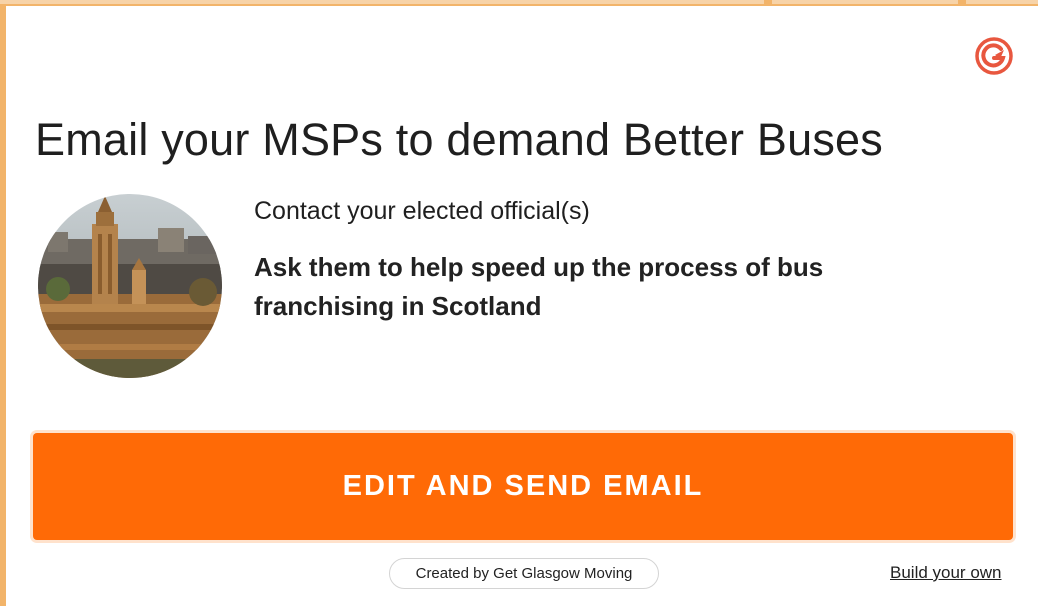 This screenshot has width=1038, height=606. I want to click on brand-logo-icon, so click(994, 56).